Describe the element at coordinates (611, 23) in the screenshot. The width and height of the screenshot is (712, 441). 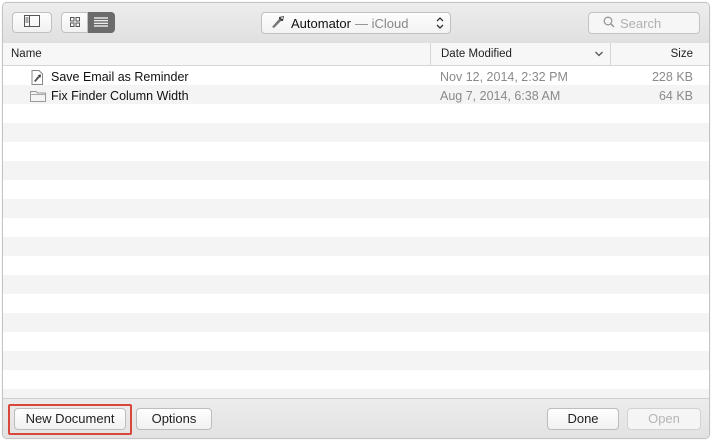
I see `search-icon` at that location.